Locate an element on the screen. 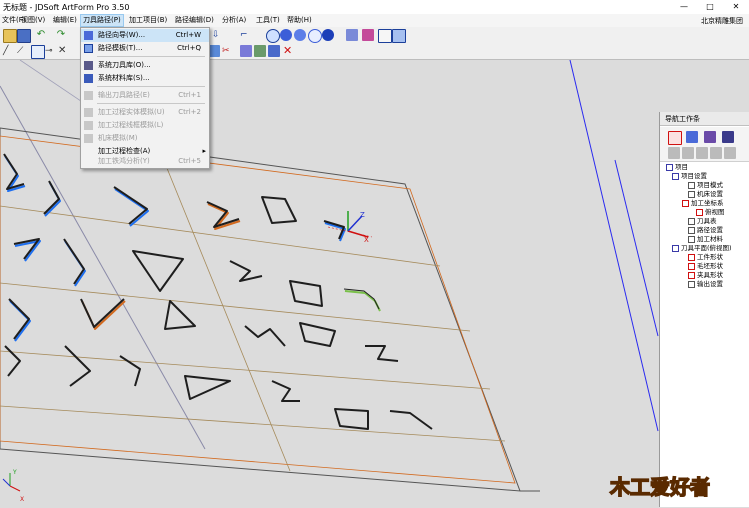 The width and height of the screenshot is (749, 508). menu-item-solid-sim: 加工过程实体模拟(U) Ctrl+2 is located at coordinates (145, 112).